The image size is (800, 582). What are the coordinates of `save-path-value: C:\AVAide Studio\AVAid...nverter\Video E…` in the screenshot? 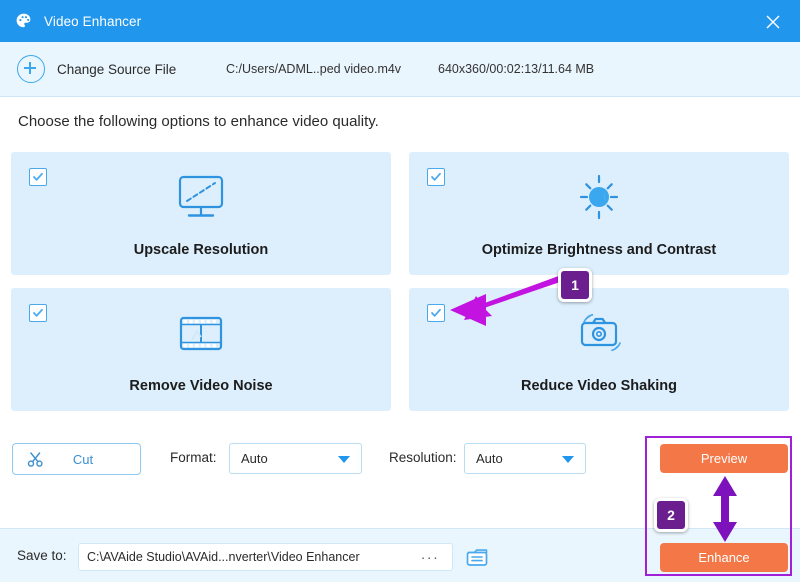 It's located at (223, 557).